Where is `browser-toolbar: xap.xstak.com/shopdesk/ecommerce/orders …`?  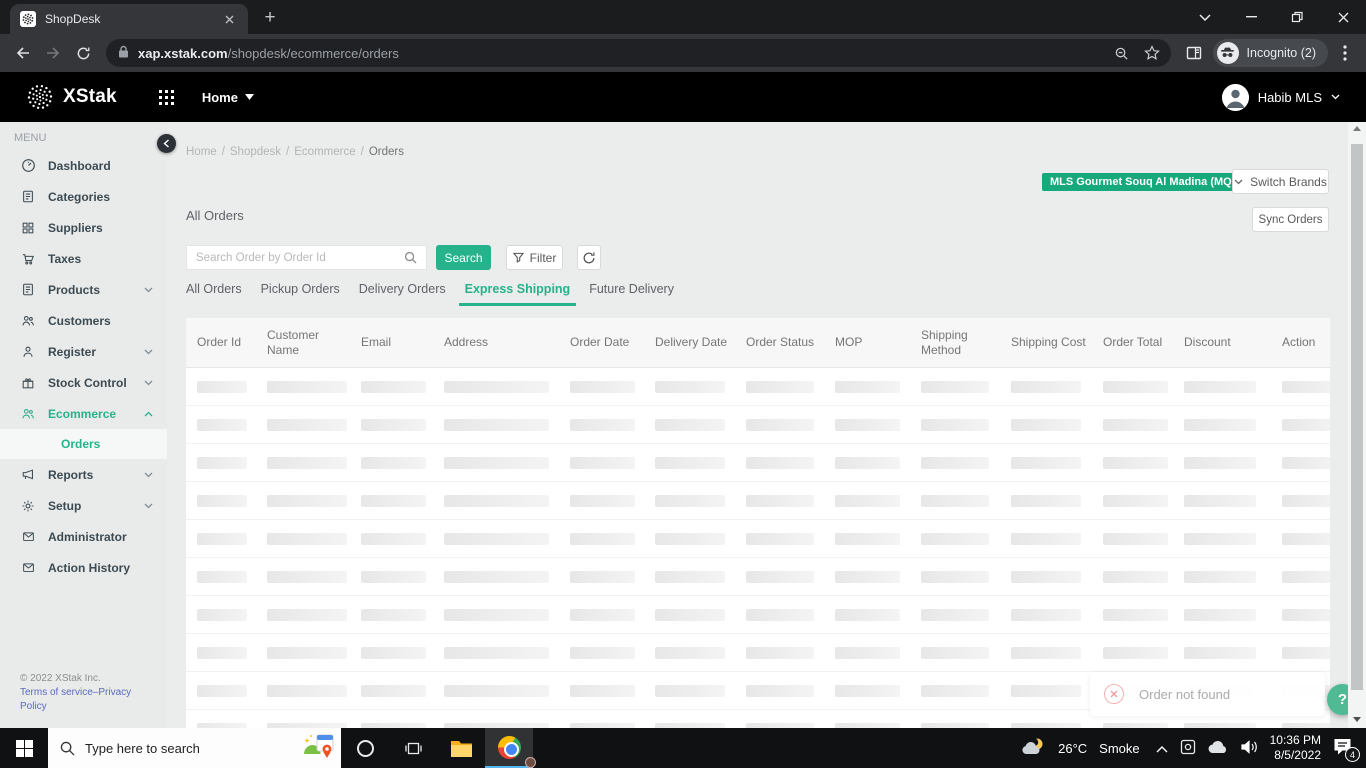 browser-toolbar: xap.xstak.com/shopdesk/ecommerce/orders … is located at coordinates (683, 53).